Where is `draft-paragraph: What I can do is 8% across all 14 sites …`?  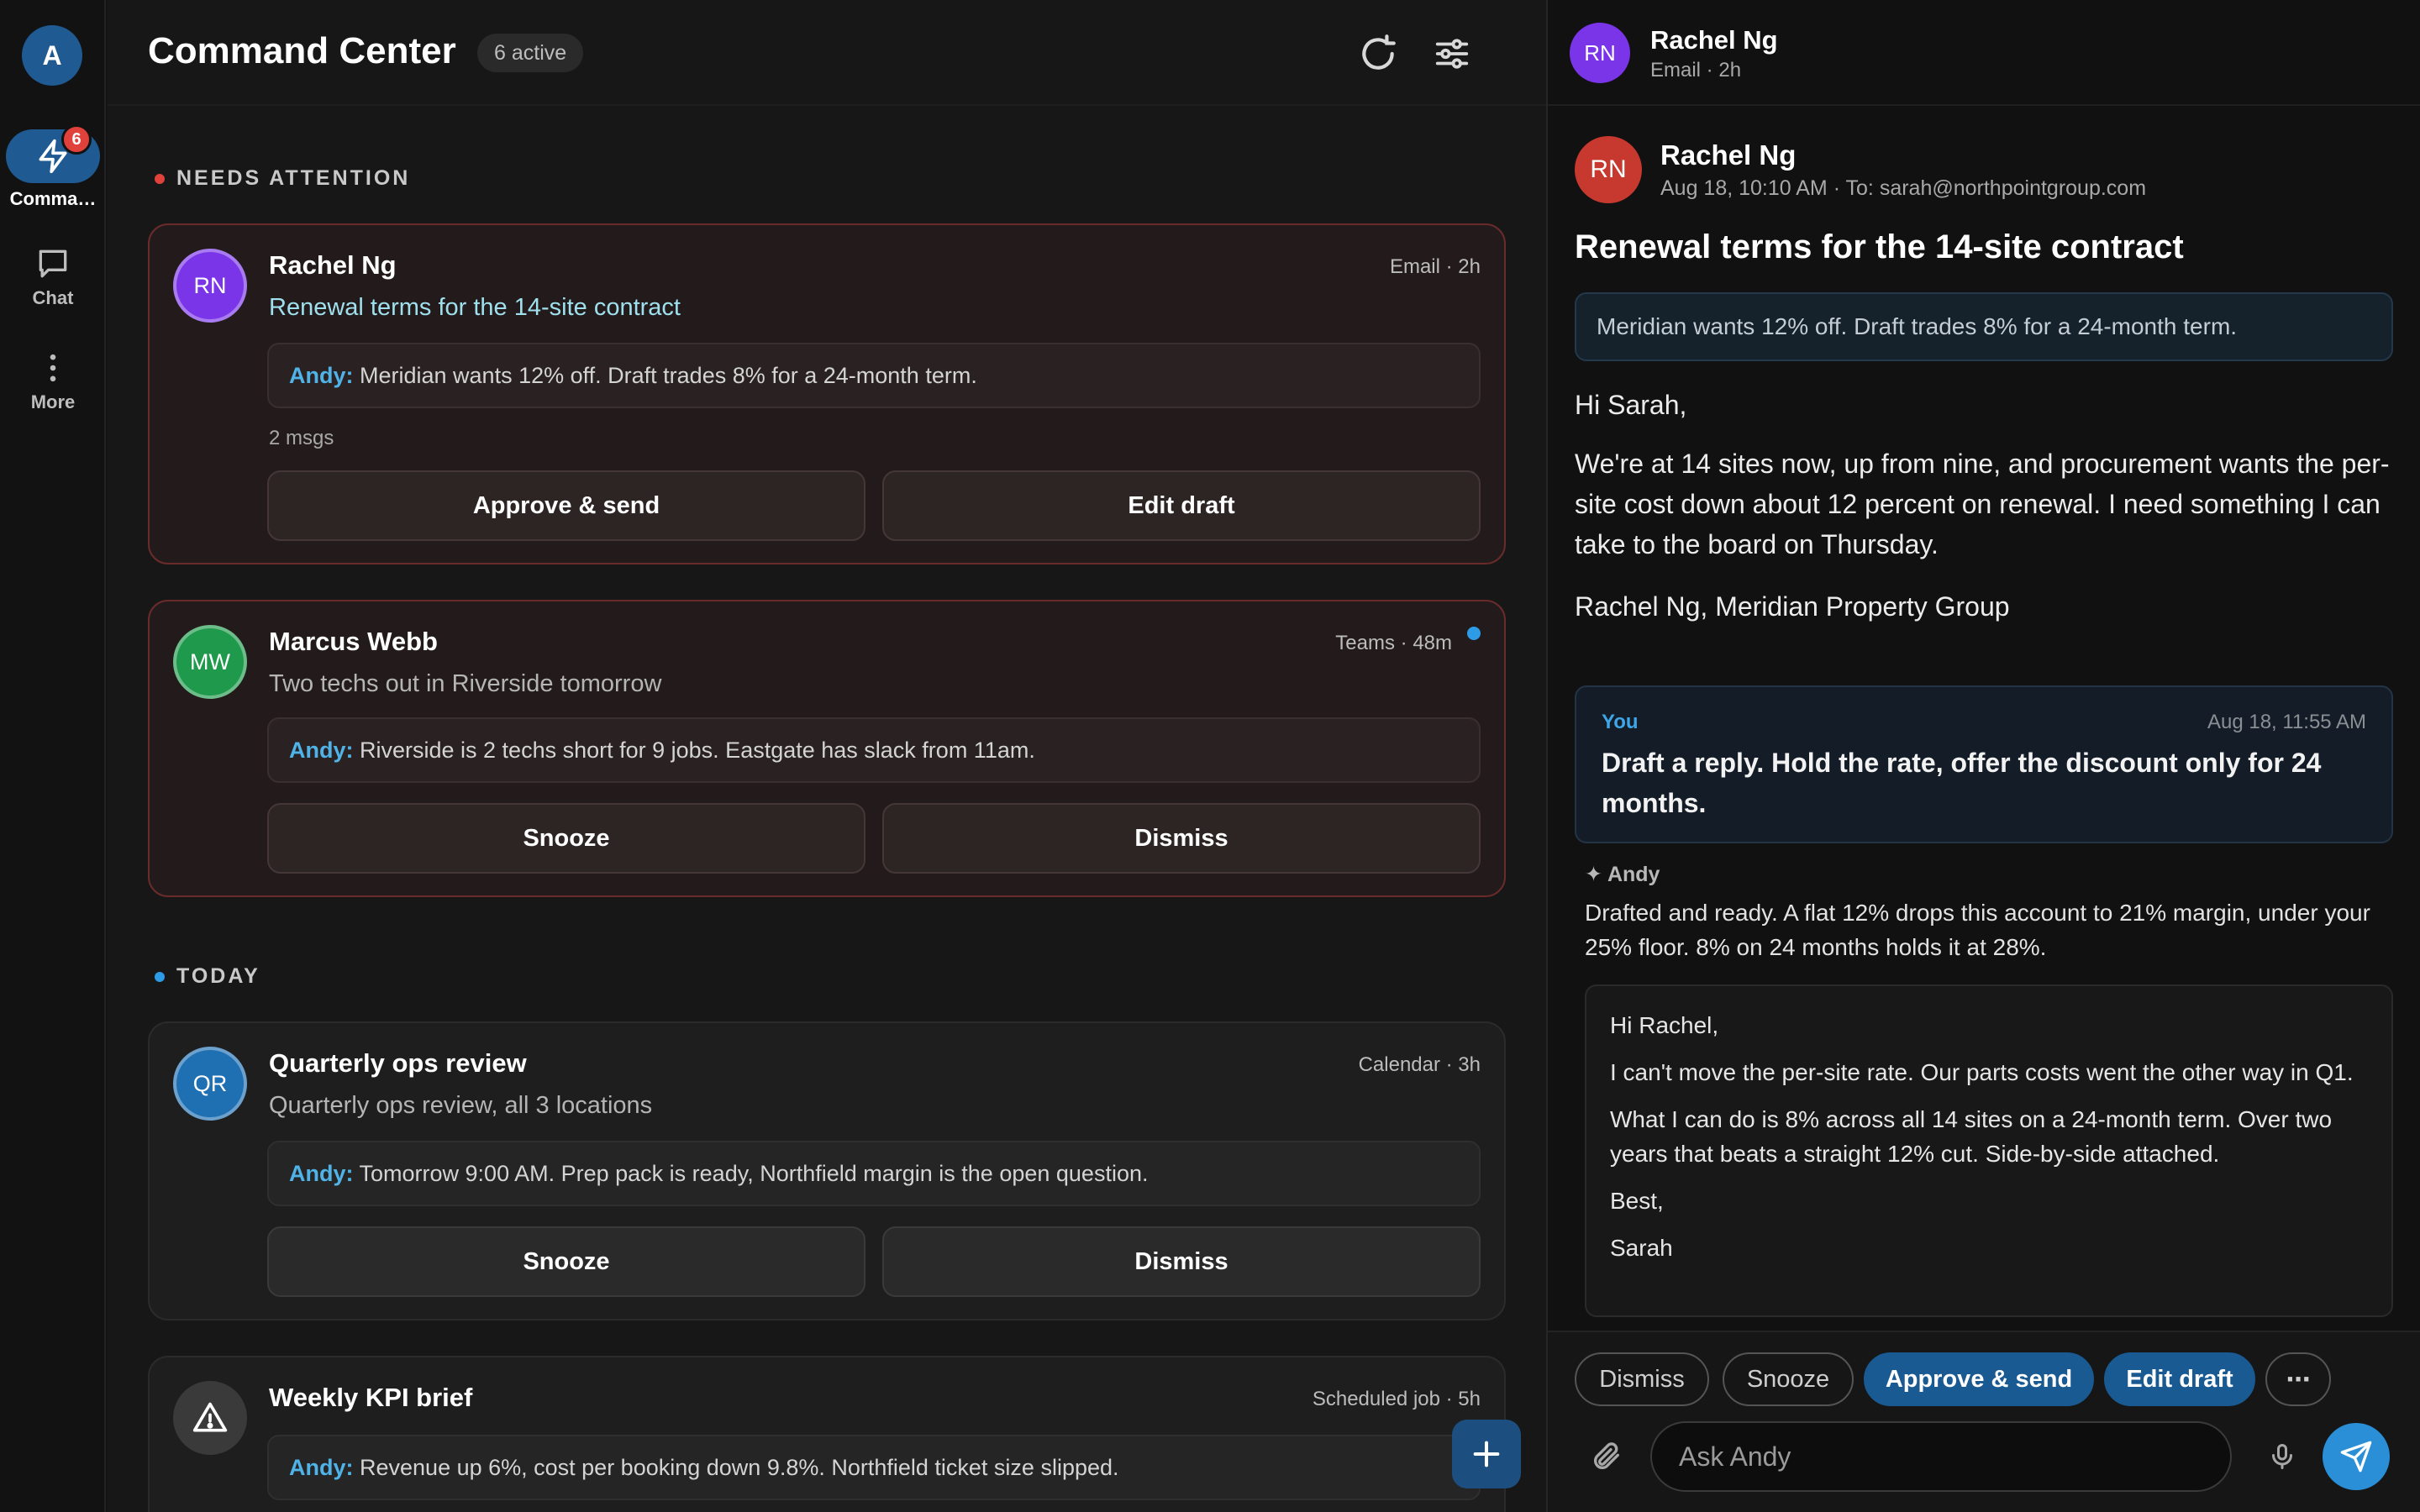 draft-paragraph: What I can do is 8% across all 14 sites … is located at coordinates (1972, 1136).